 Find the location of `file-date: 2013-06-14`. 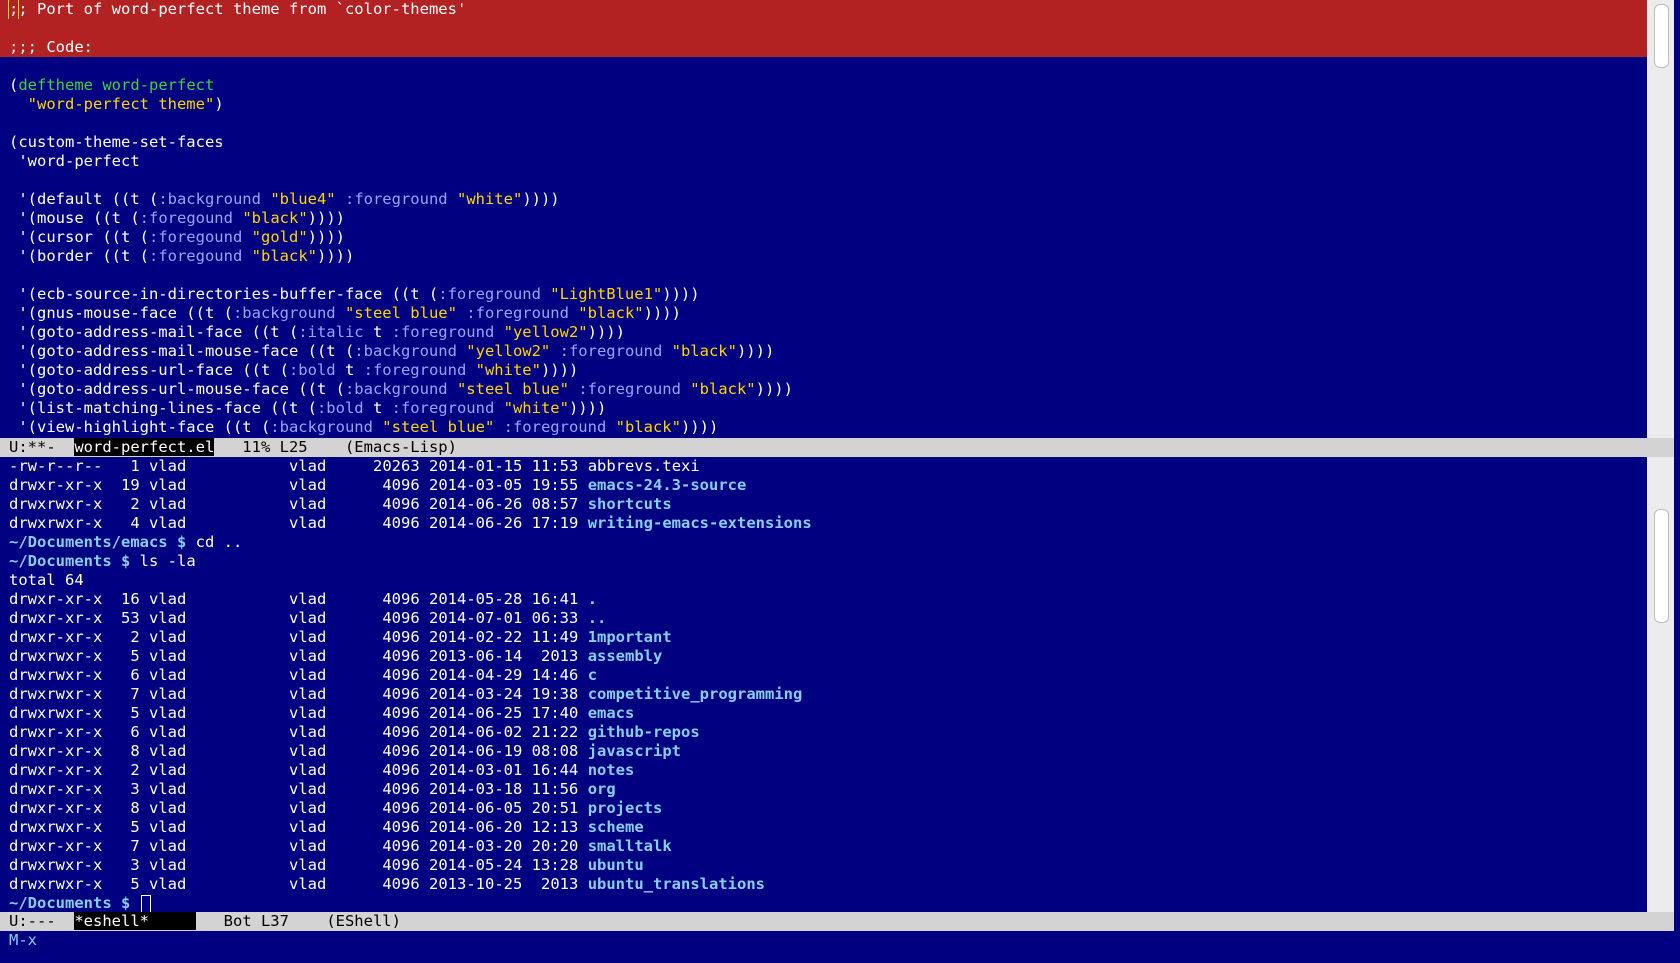

file-date: 2013-06-14 is located at coordinates (476, 656).